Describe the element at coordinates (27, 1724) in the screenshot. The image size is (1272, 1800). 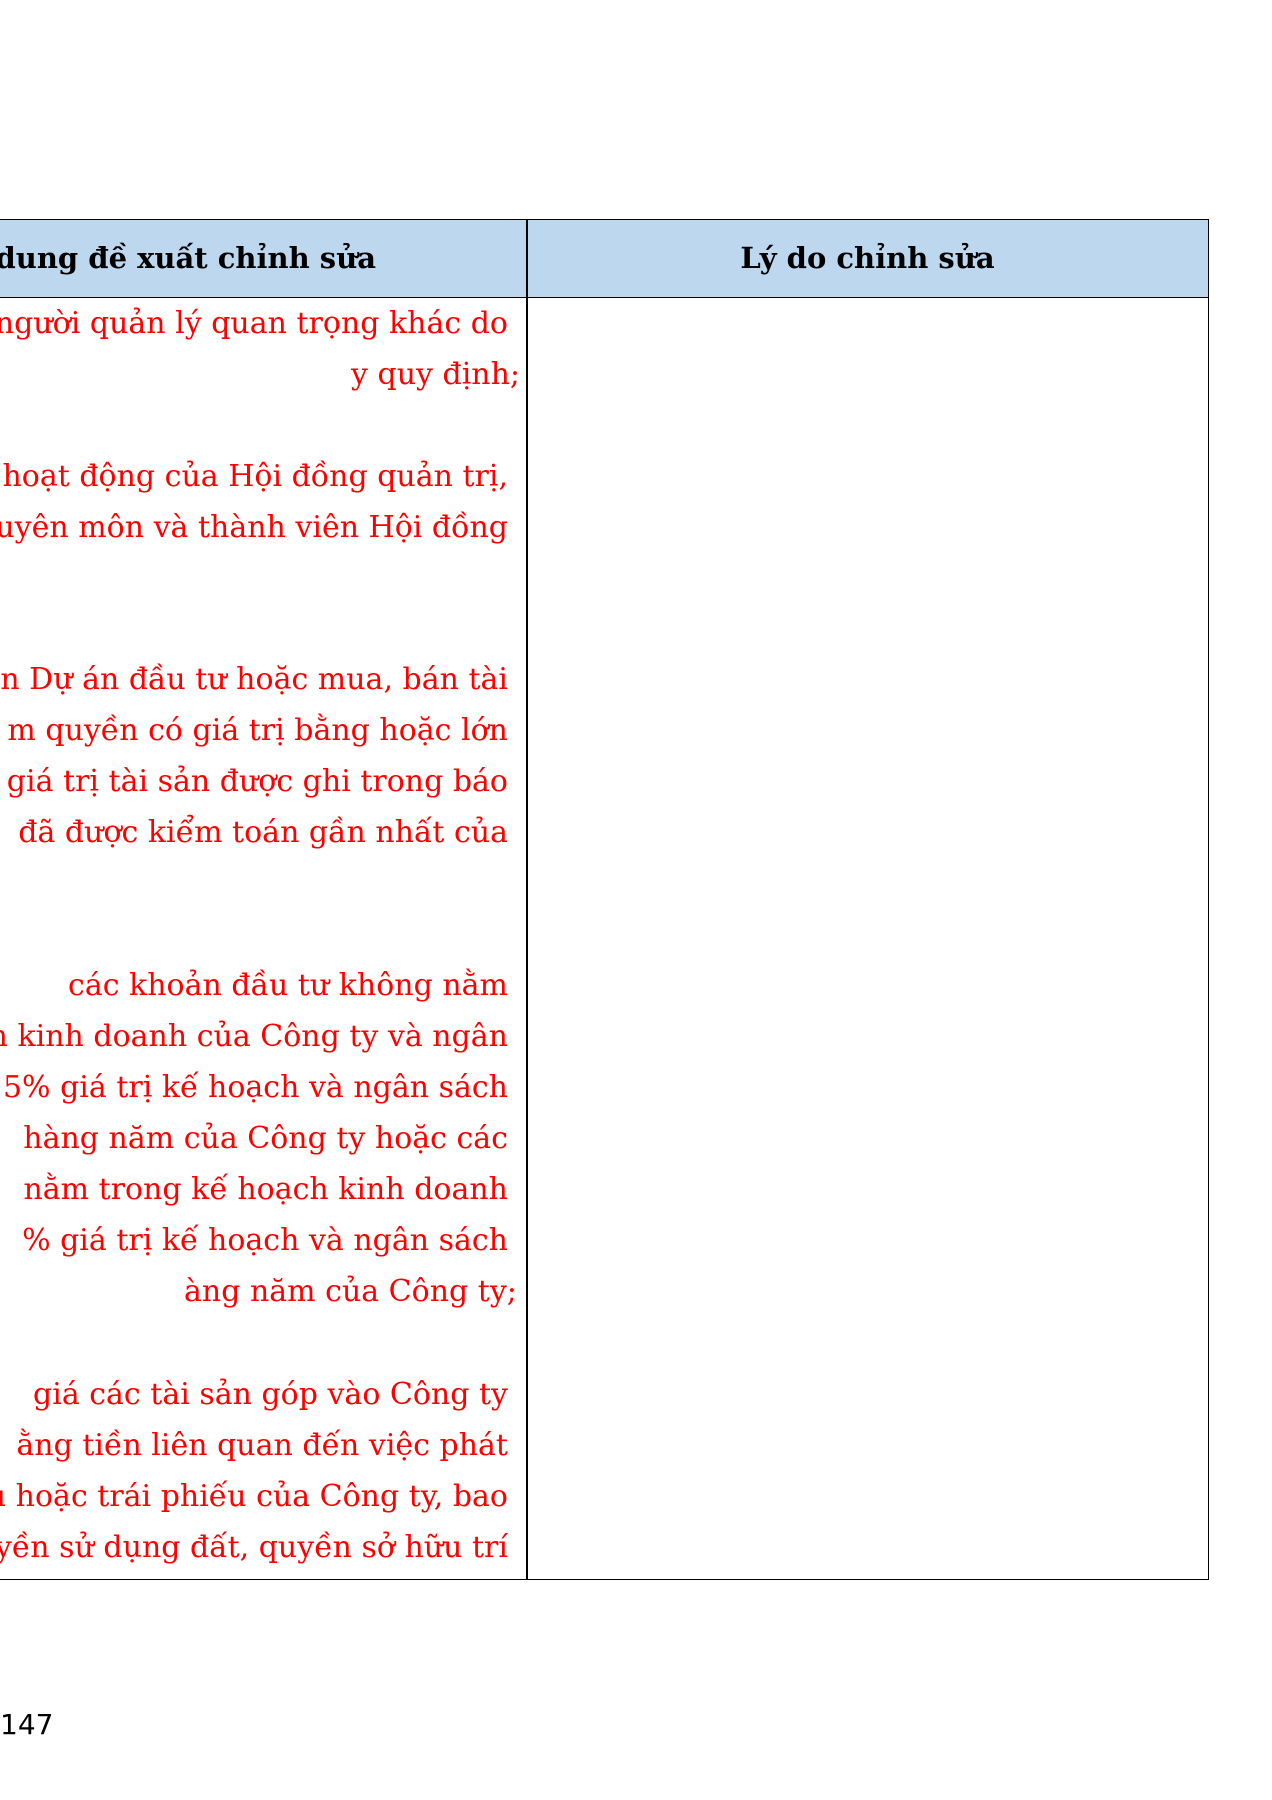
I see `page-number: 147` at that location.